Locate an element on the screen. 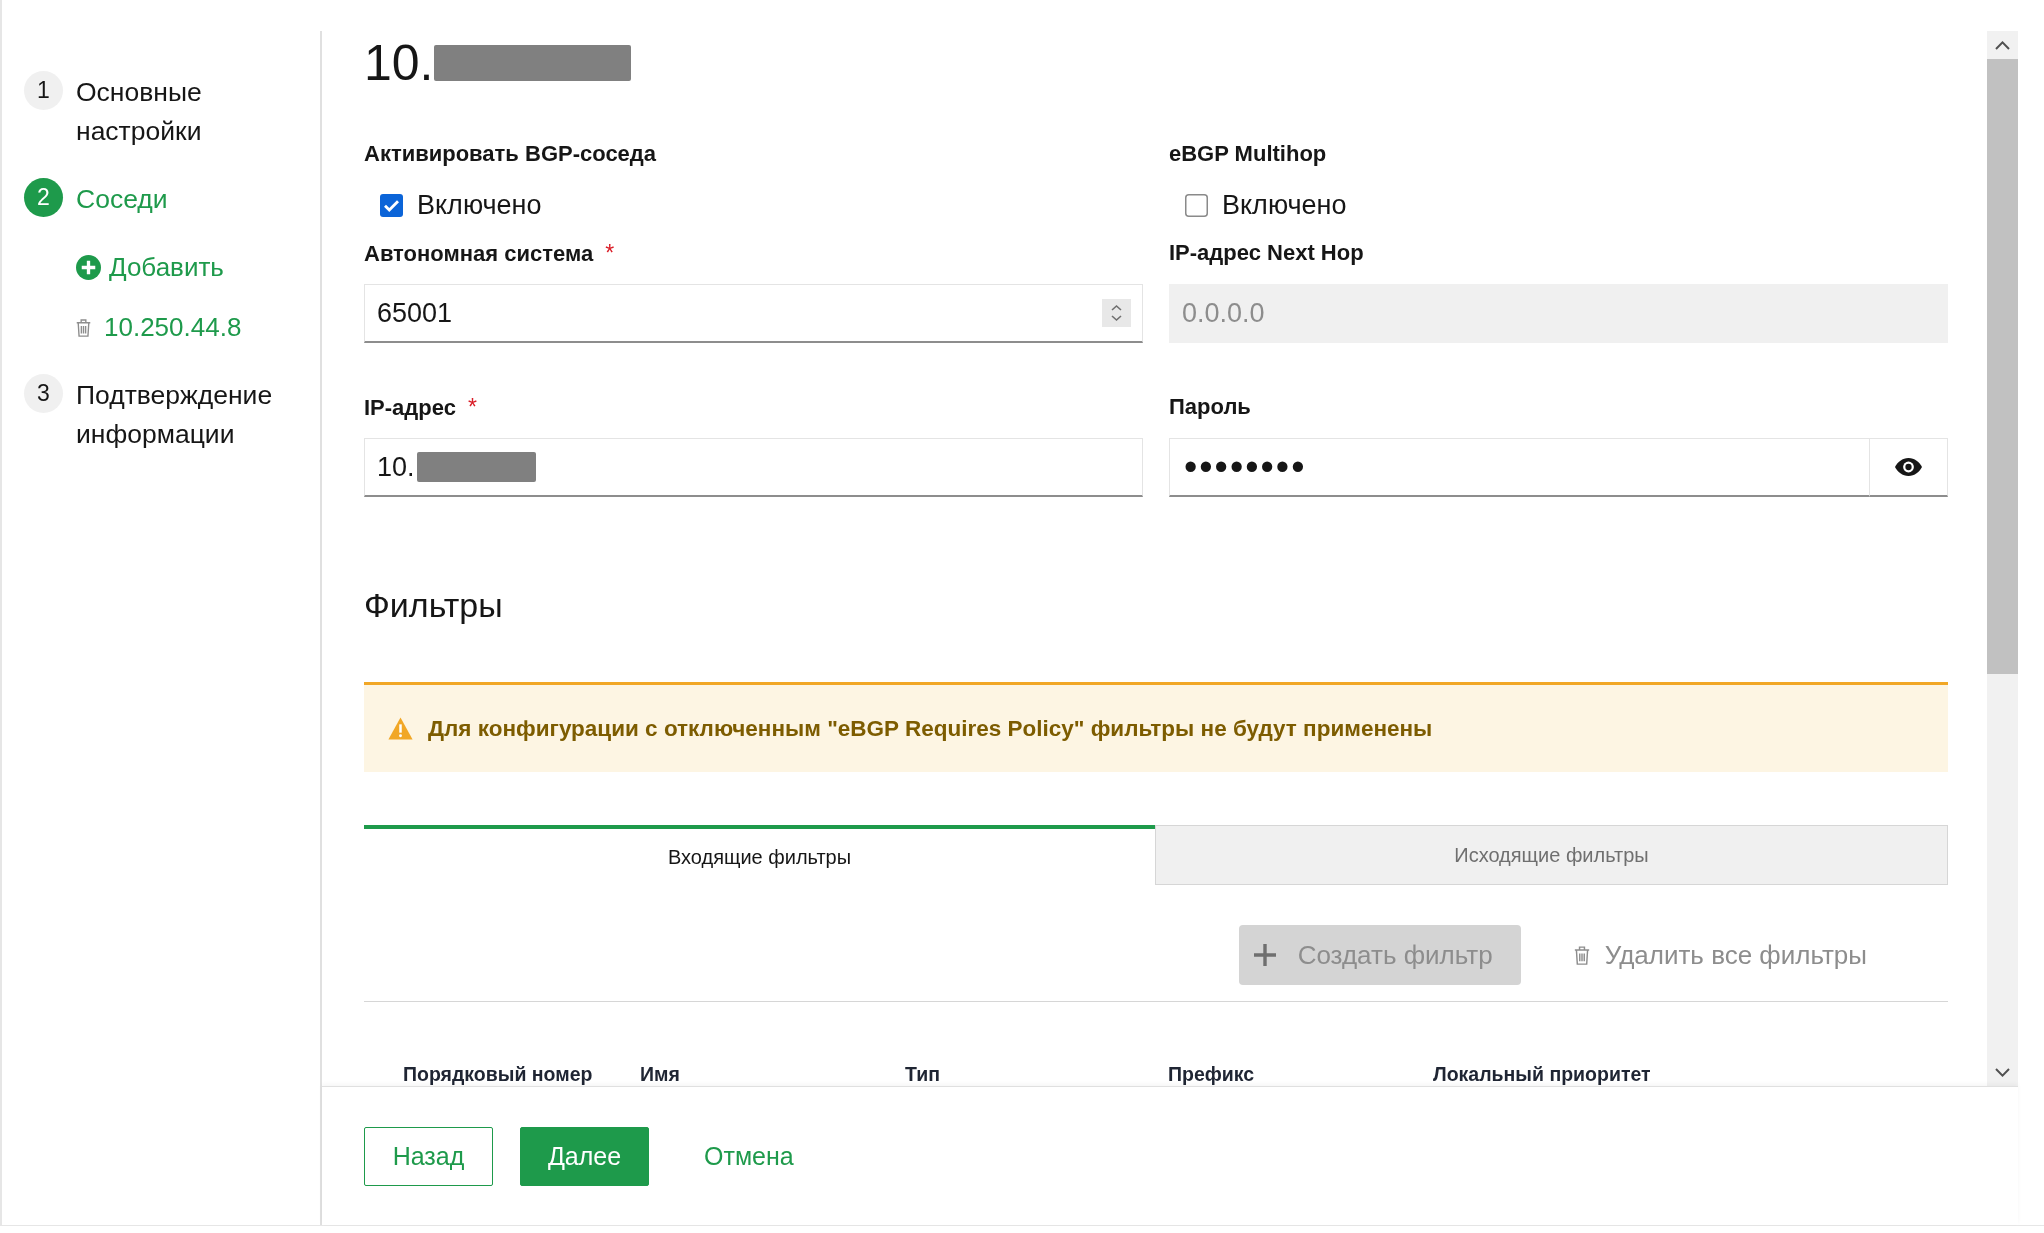  scrollbar-thumb is located at coordinates (2002, 366).